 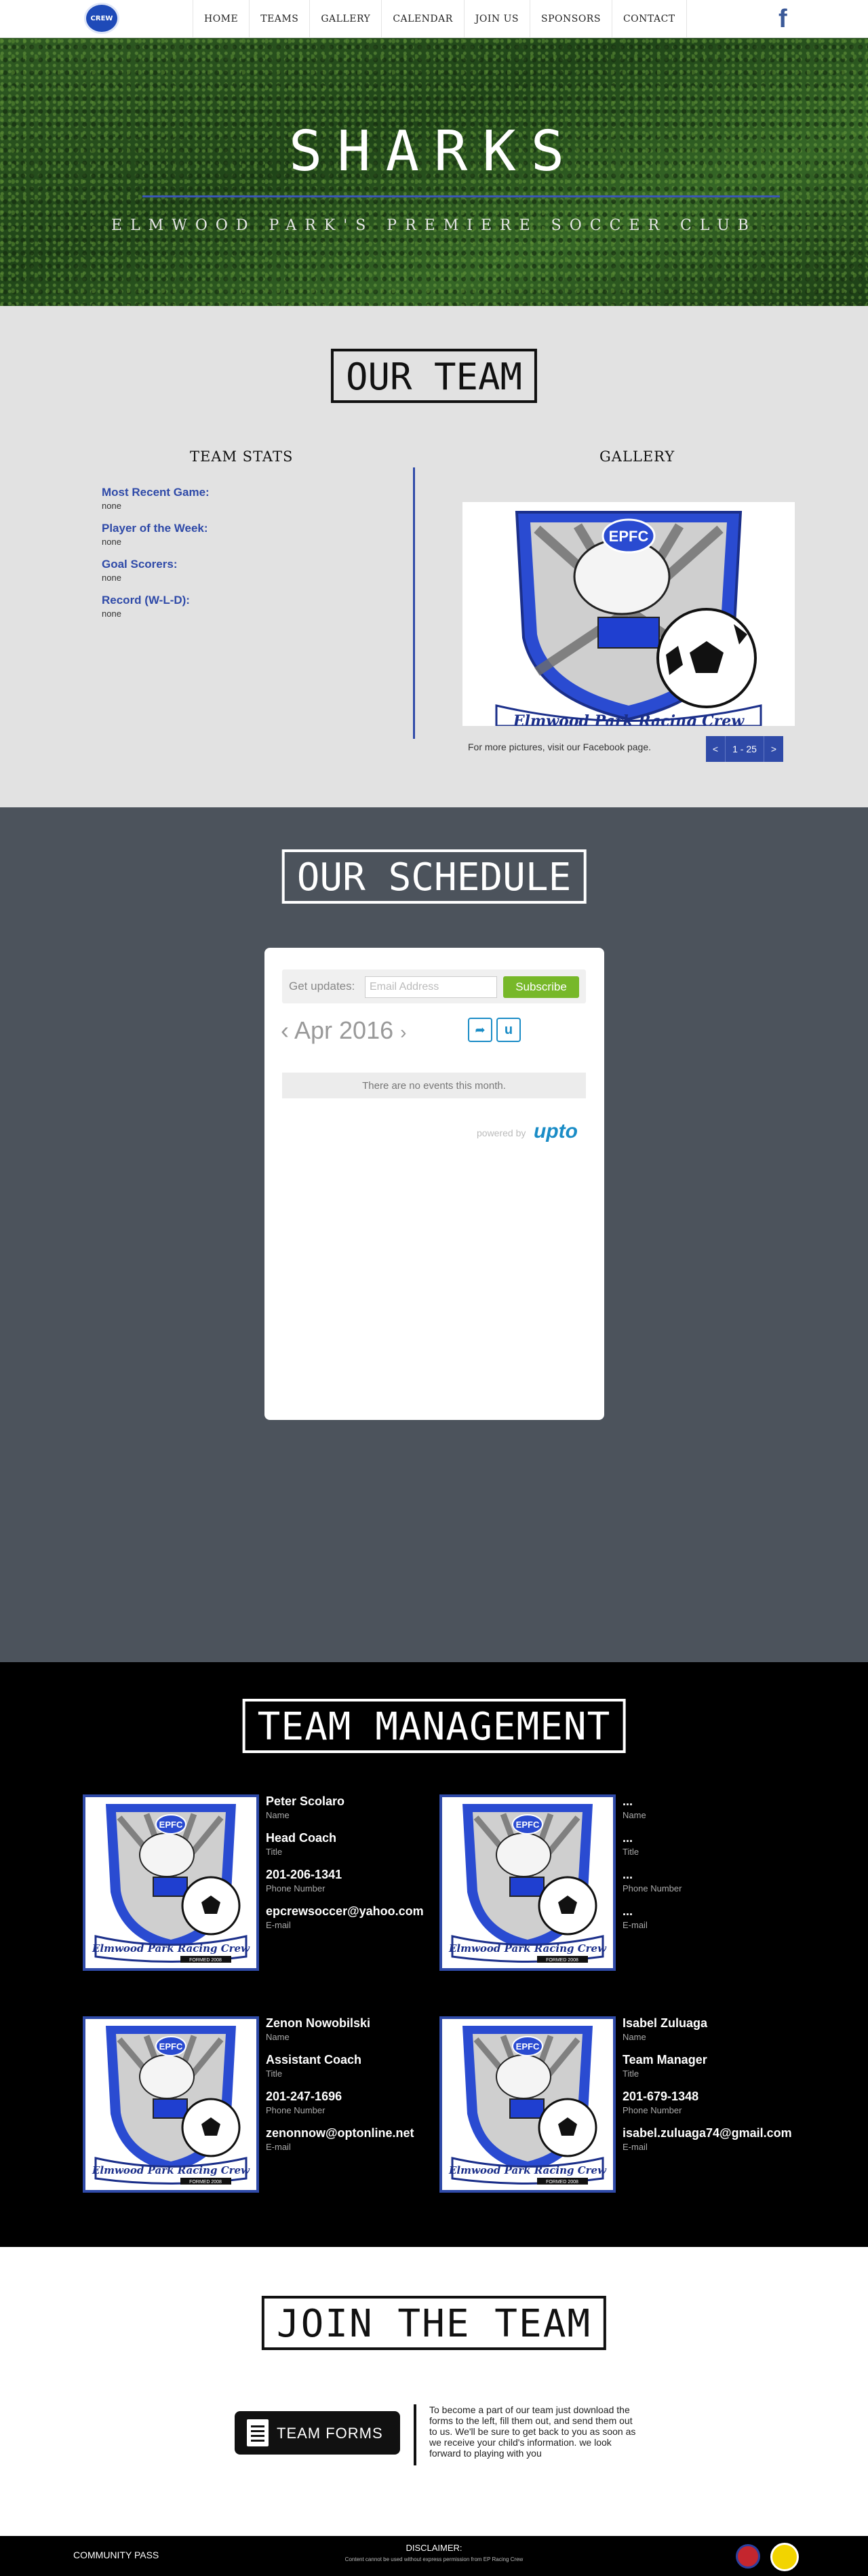 I want to click on team-stats-heading: TEAM STATS, so click(x=242, y=456).